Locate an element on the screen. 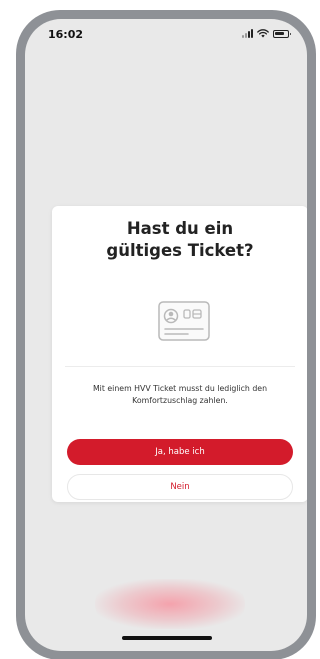 This screenshot has width=320, height=659. background-button-glow is located at coordinates (170, 604).